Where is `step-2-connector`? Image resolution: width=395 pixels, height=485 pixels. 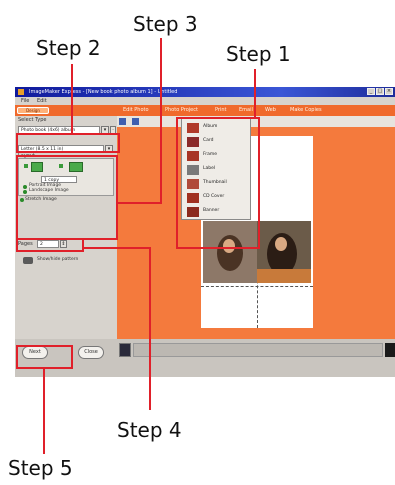 step-2-connector is located at coordinates (72, 99).